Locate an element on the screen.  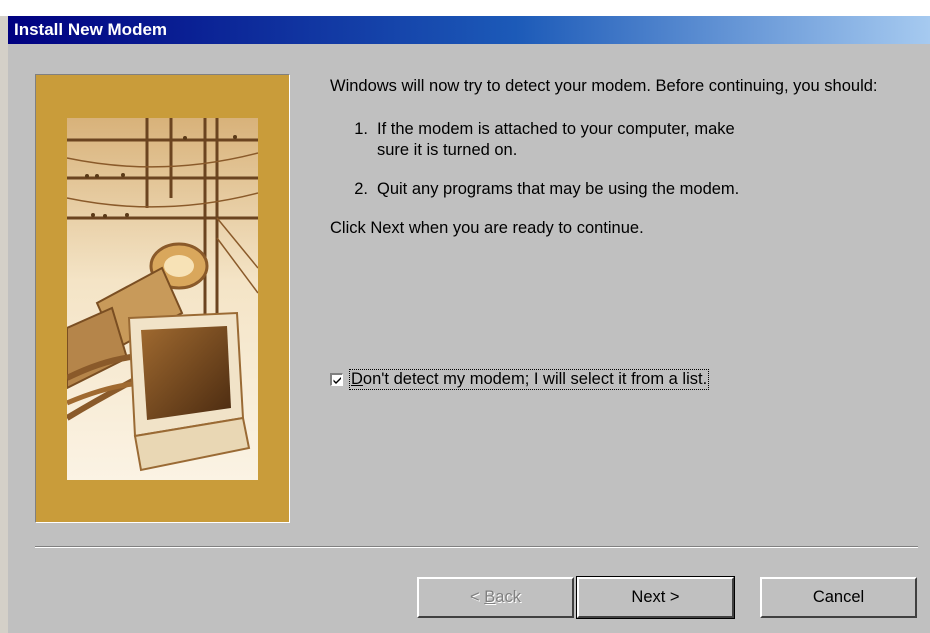
title-bar: Install New Modem is located at coordinates (469, 30).